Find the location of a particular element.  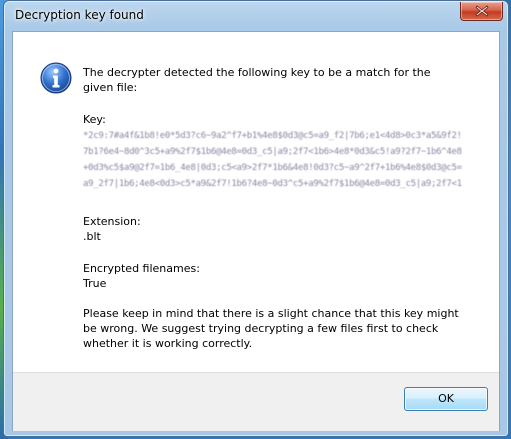

window-title: Decryption key found is located at coordinates (79, 15).